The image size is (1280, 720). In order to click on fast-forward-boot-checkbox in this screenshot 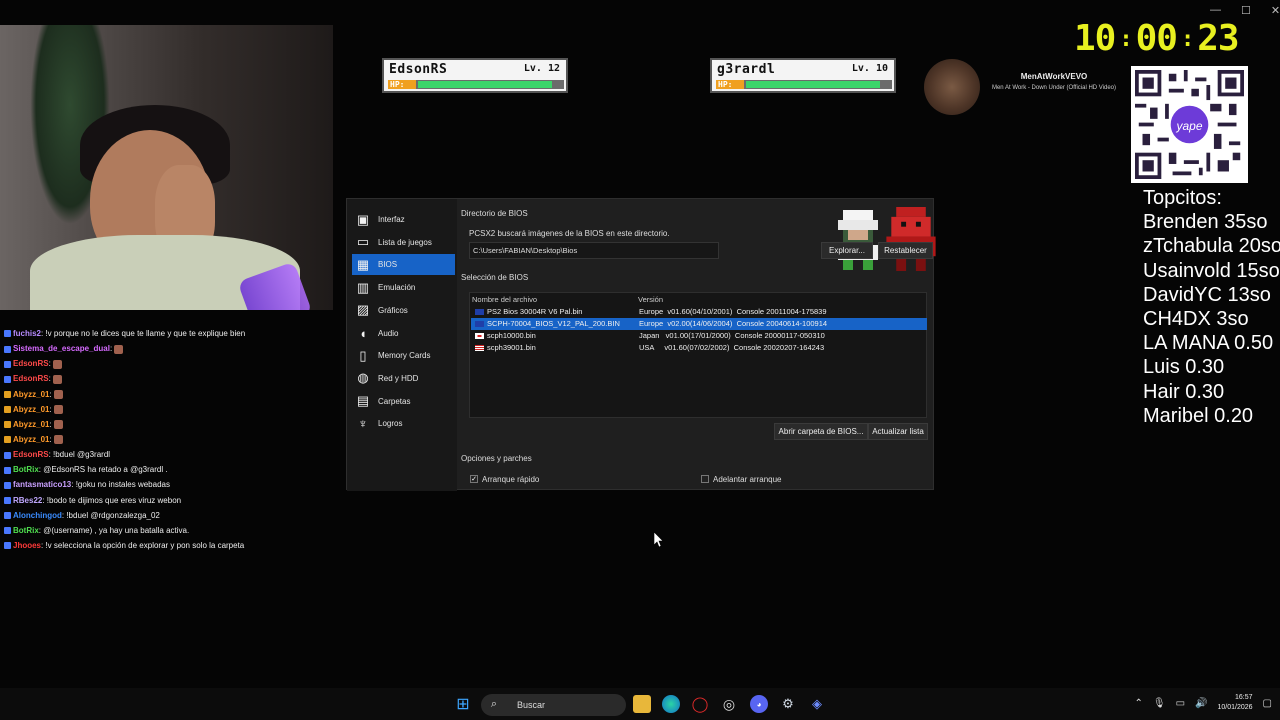, I will do `click(705, 479)`.